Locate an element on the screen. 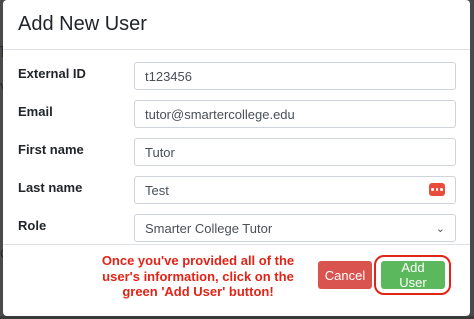  external-id-label: External ID is located at coordinates (52, 73).